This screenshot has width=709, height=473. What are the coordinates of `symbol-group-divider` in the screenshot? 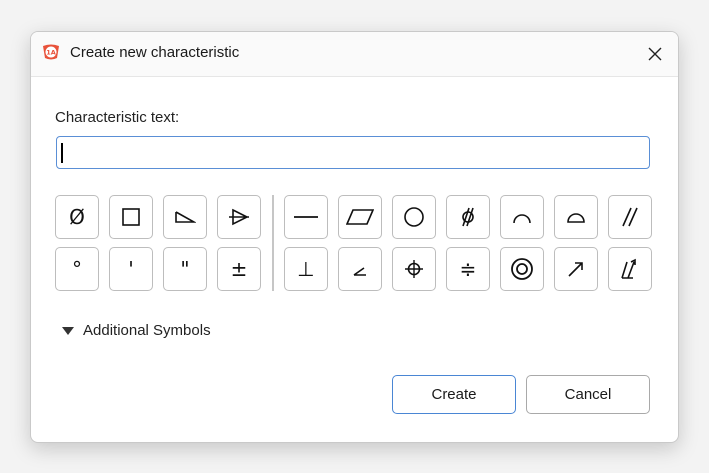 It's located at (273, 243).